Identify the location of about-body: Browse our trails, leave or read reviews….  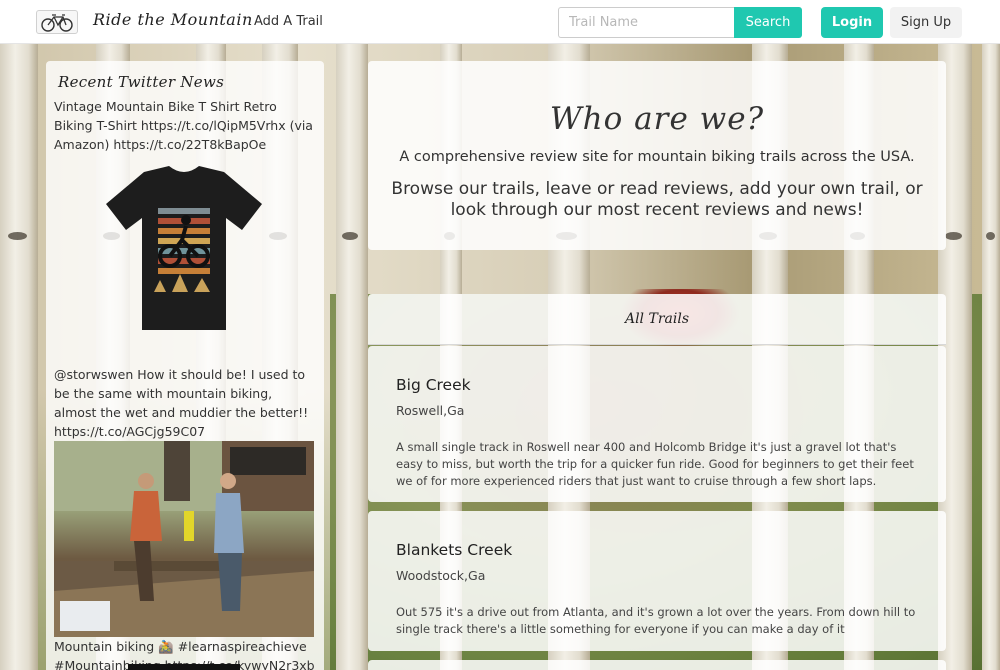
(657, 199).